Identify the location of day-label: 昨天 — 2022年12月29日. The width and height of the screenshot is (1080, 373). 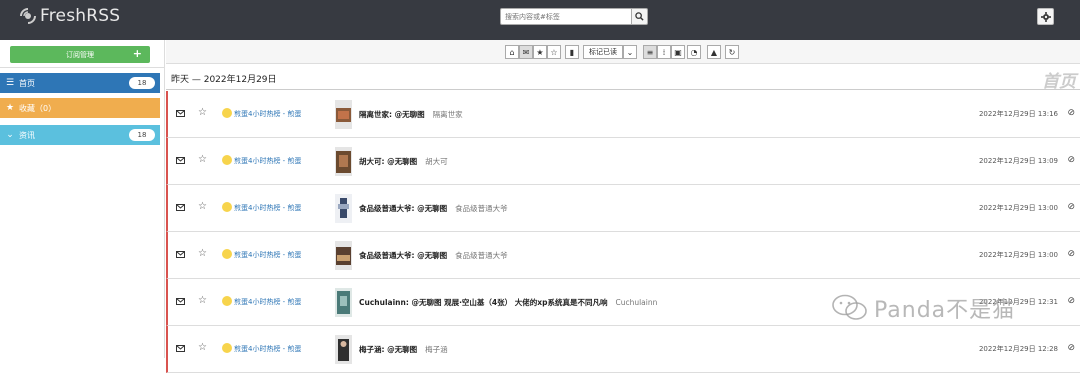
(224, 80).